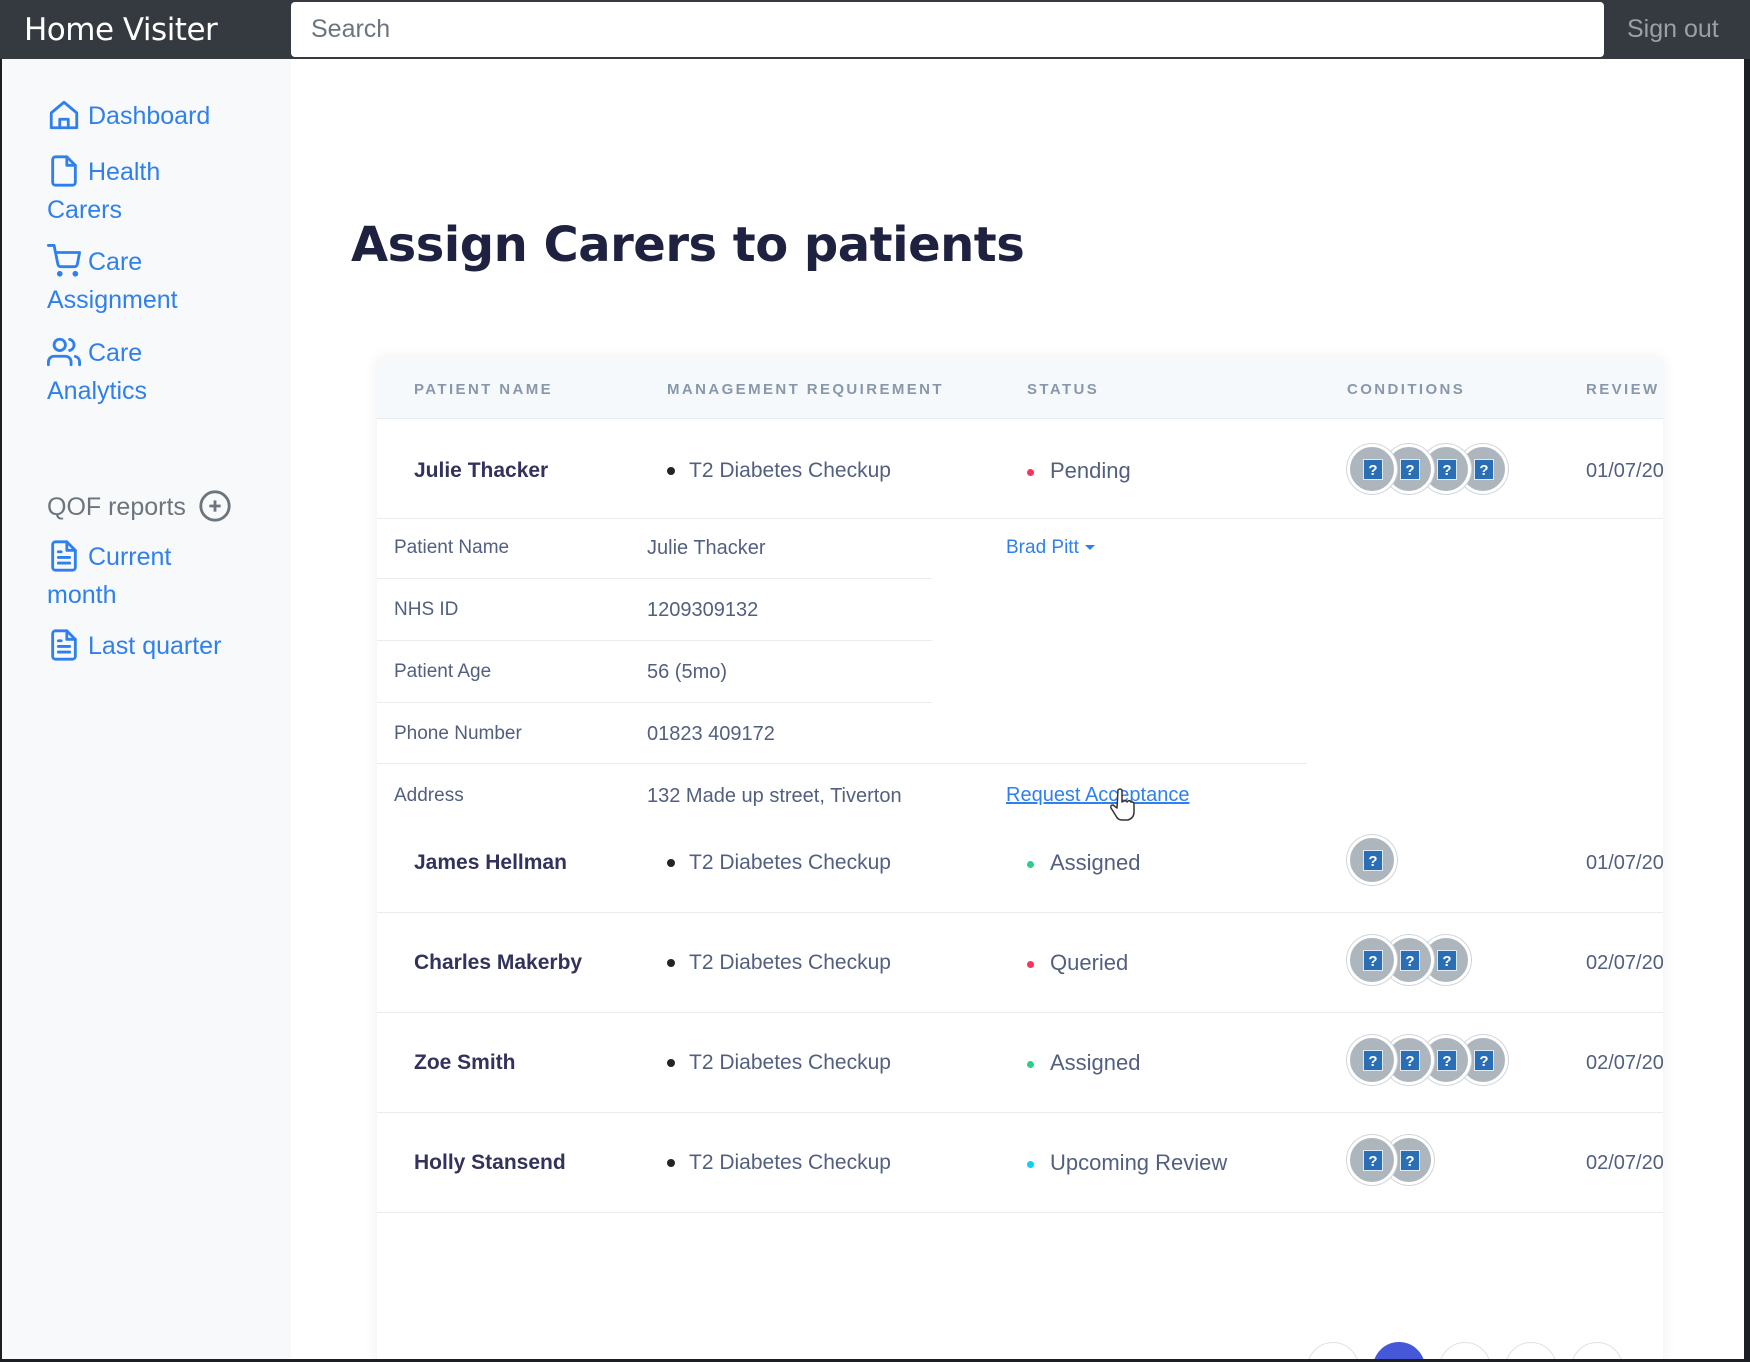 This screenshot has height=1362, width=1750. What do you see at coordinates (483, 389) in the screenshot?
I see `header-patient-name: PATIENT NAME` at bounding box center [483, 389].